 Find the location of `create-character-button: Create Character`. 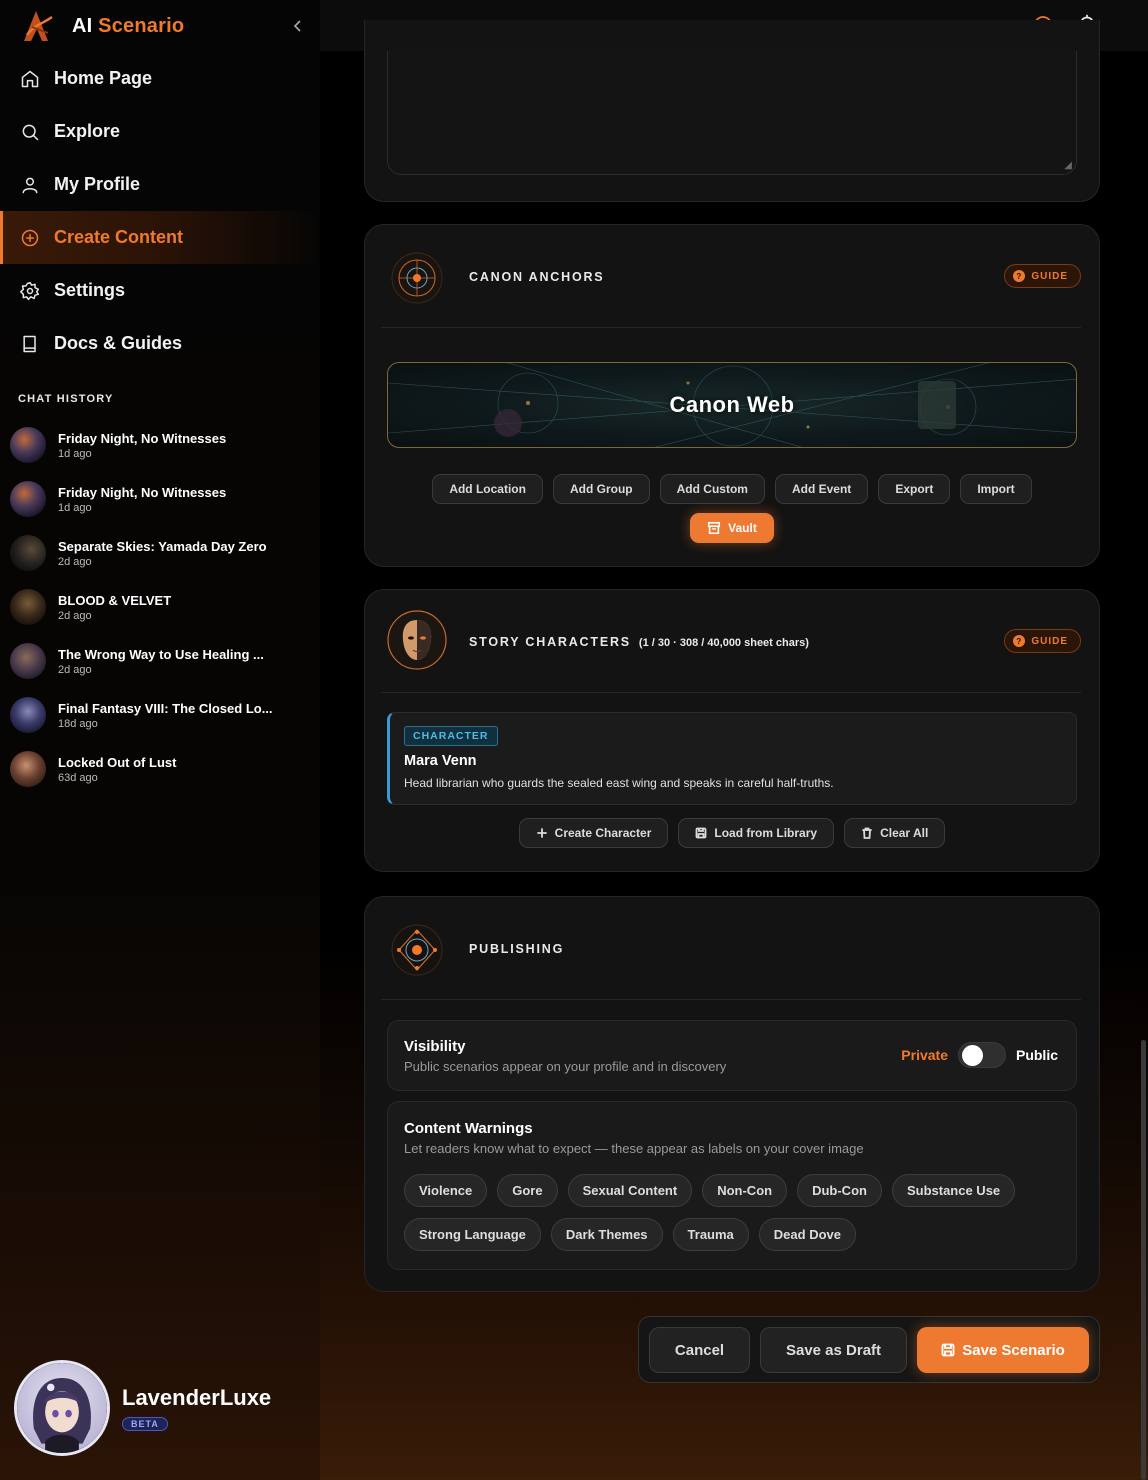

create-character-button: Create Character is located at coordinates (593, 833).